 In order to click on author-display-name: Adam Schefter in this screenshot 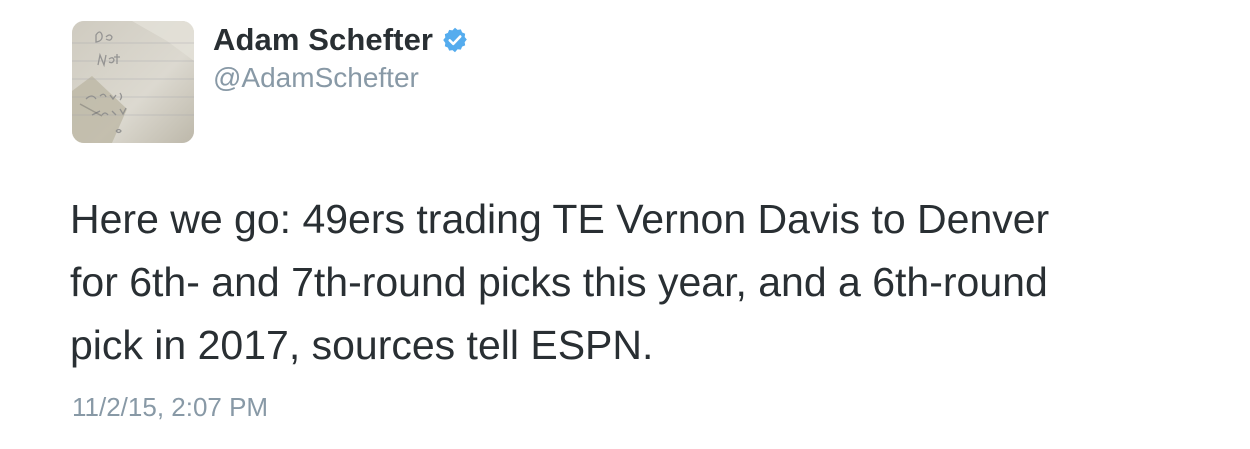, I will do `click(323, 40)`.